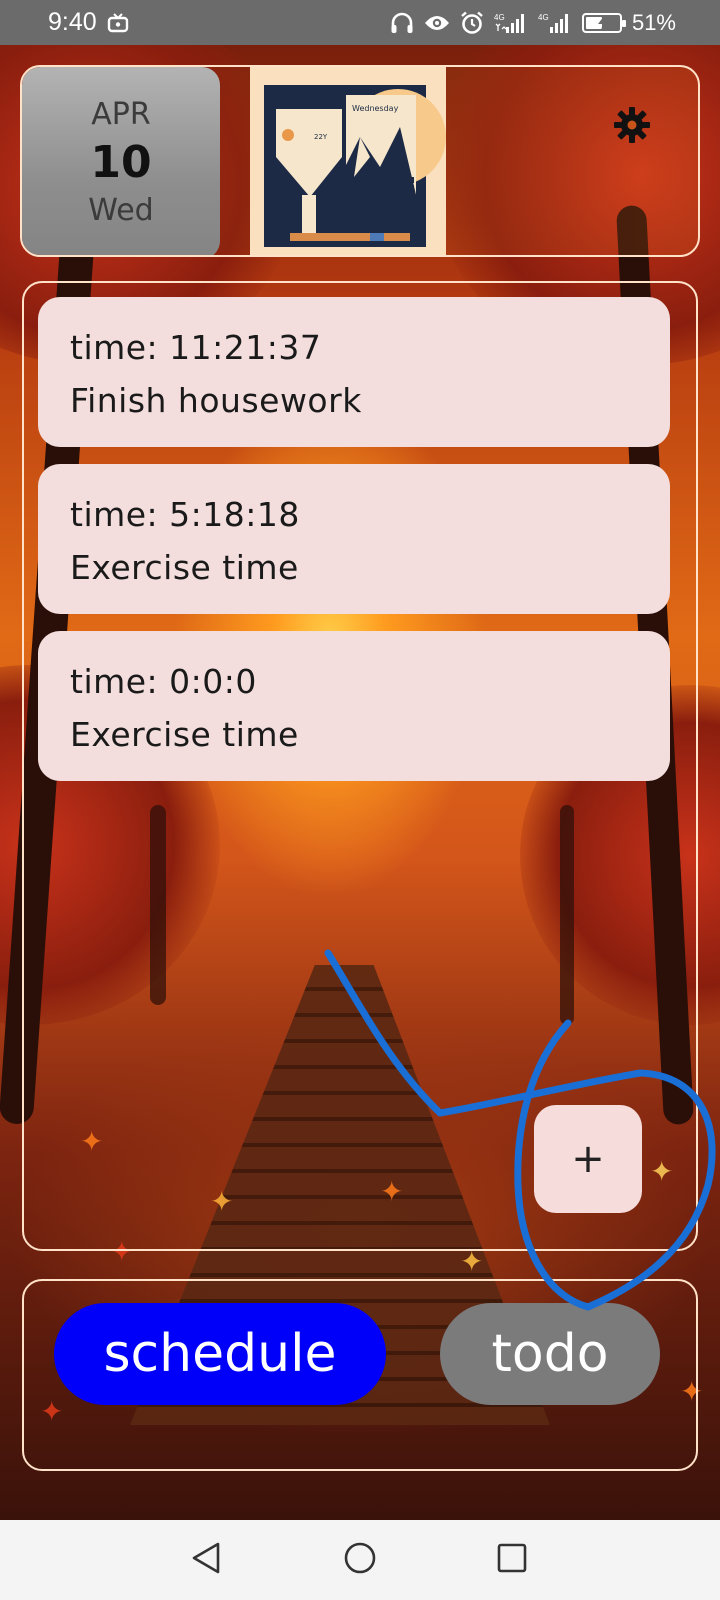 Image resolution: width=720 pixels, height=1600 pixels. I want to click on task-time: time: 11:21:37, so click(196, 347).